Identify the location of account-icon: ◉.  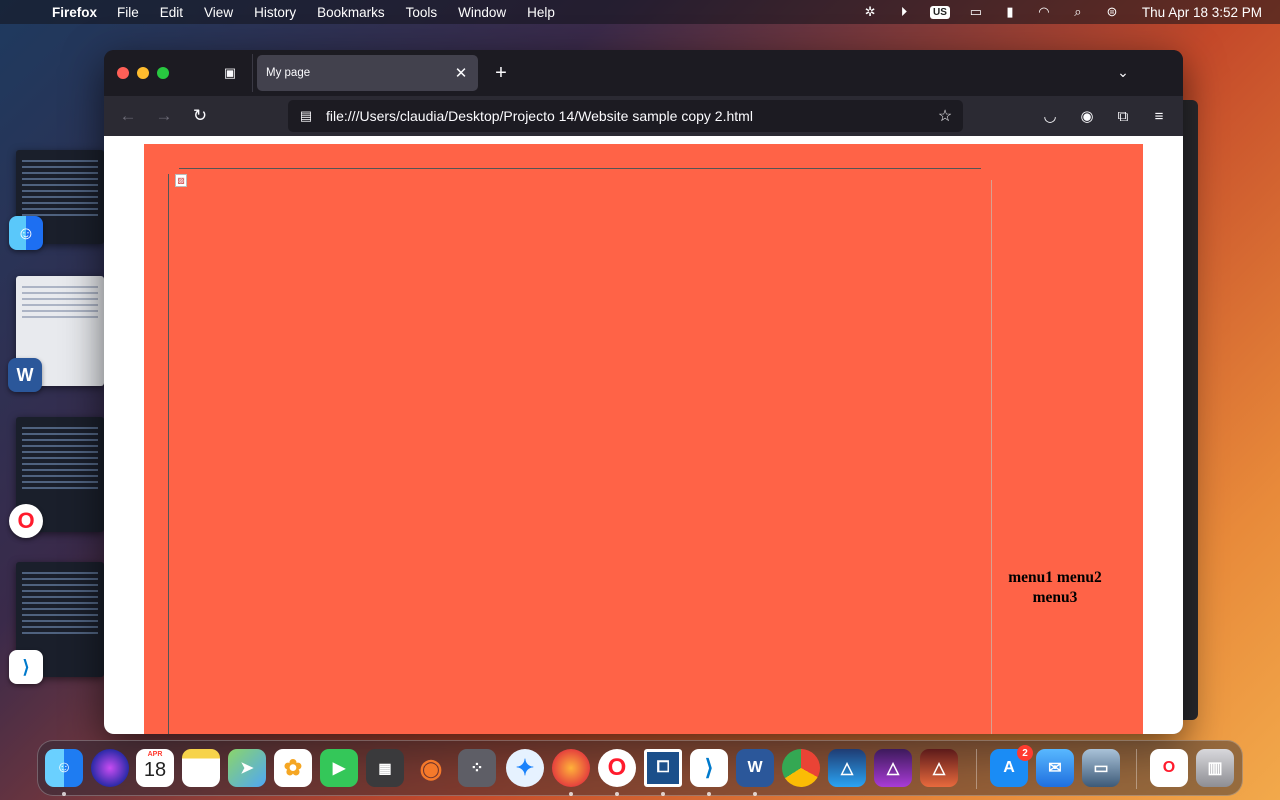
(1087, 116).